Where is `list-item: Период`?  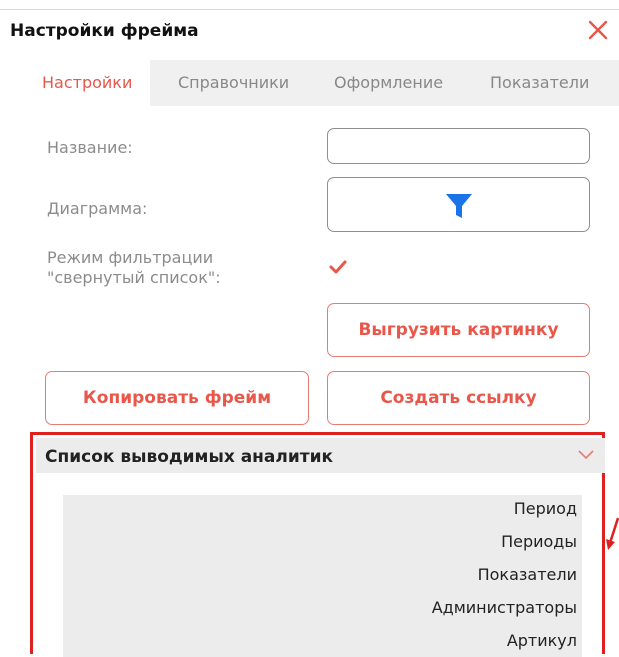
list-item: Период is located at coordinates (545, 508).